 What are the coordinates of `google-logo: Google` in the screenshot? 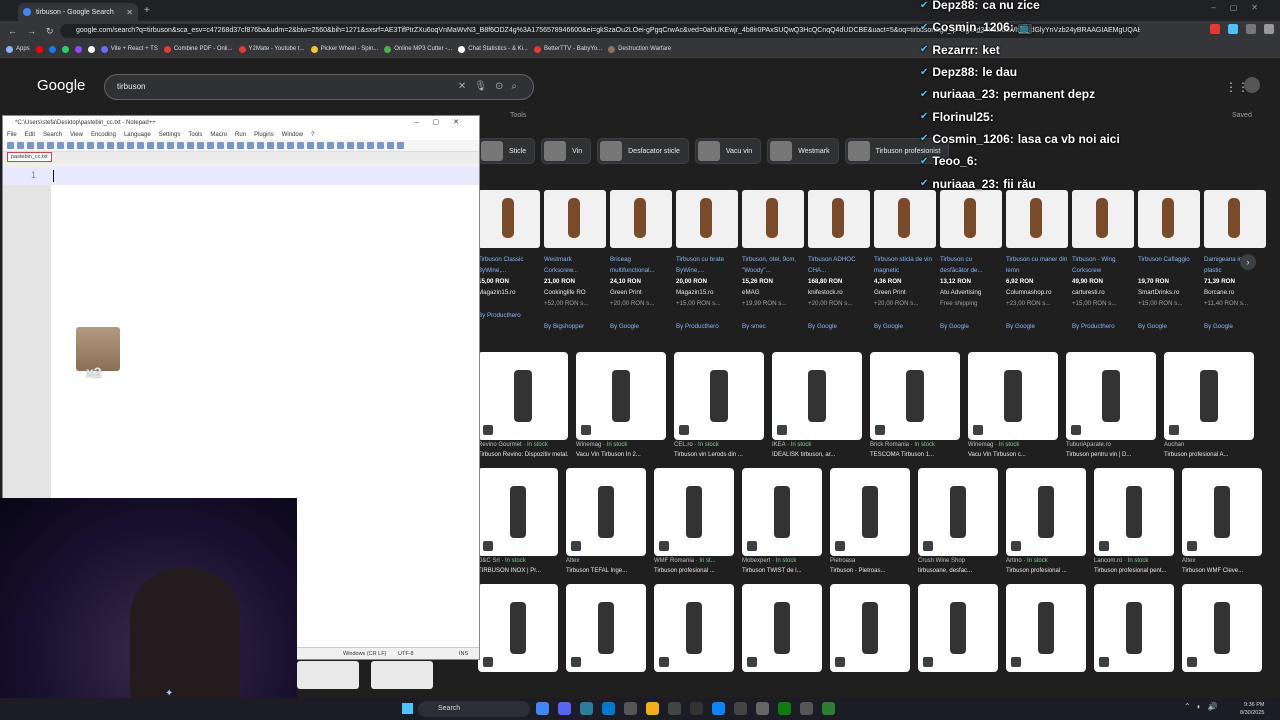 It's located at (61, 85).